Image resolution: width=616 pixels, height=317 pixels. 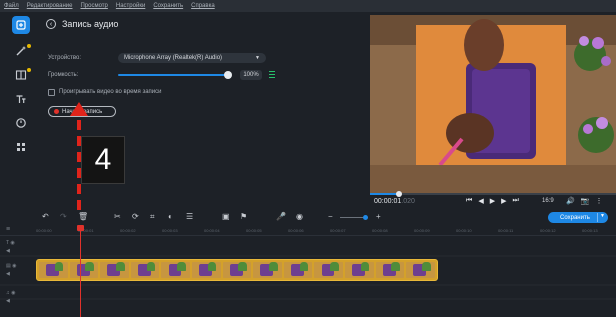 What do you see at coordinates (117, 217) in the screenshot?
I see `cut-icon: ✂` at bounding box center [117, 217].